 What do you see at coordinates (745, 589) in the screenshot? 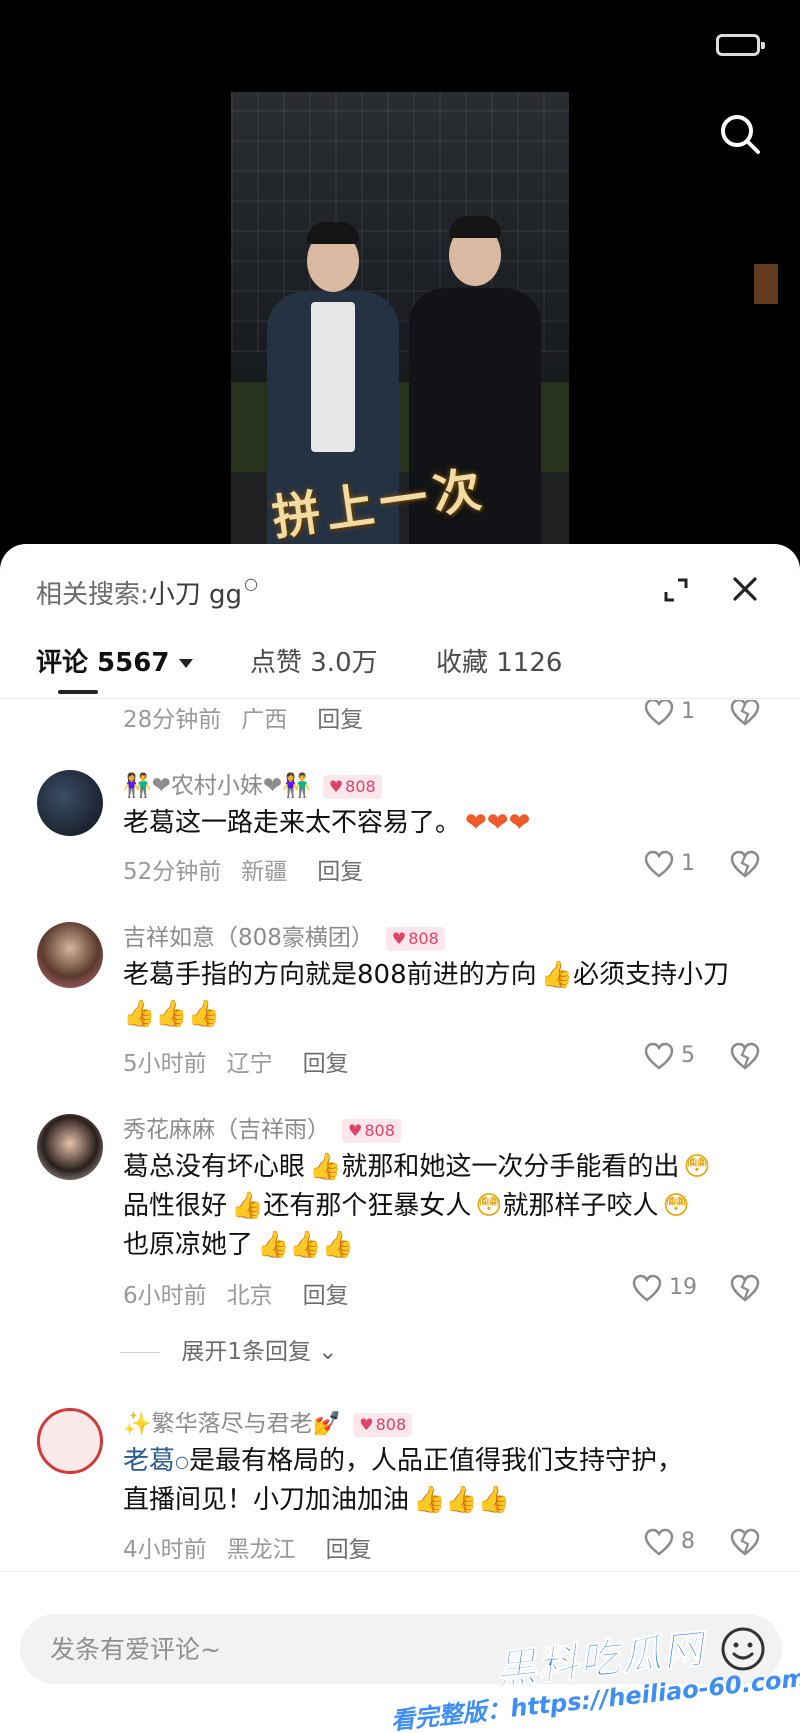
I see `close-icon` at bounding box center [745, 589].